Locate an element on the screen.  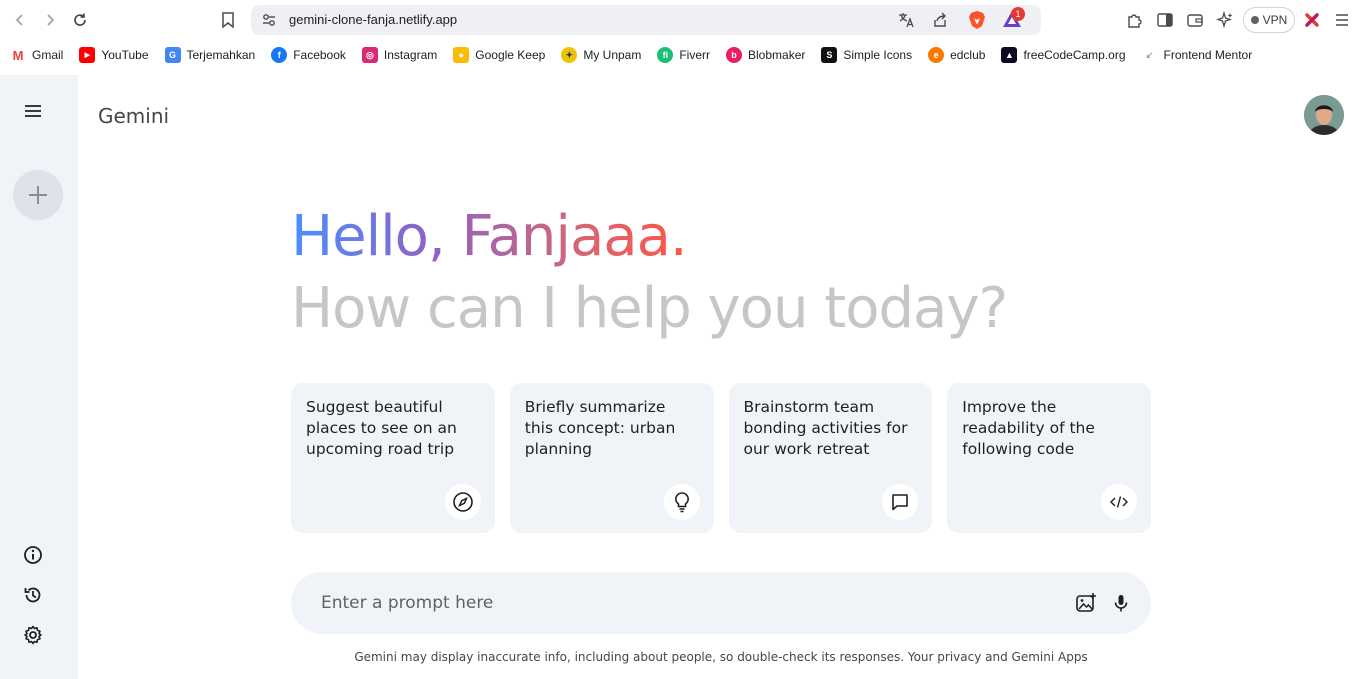
bookmark-gmail: M Gmail is located at coordinates (36, 55).